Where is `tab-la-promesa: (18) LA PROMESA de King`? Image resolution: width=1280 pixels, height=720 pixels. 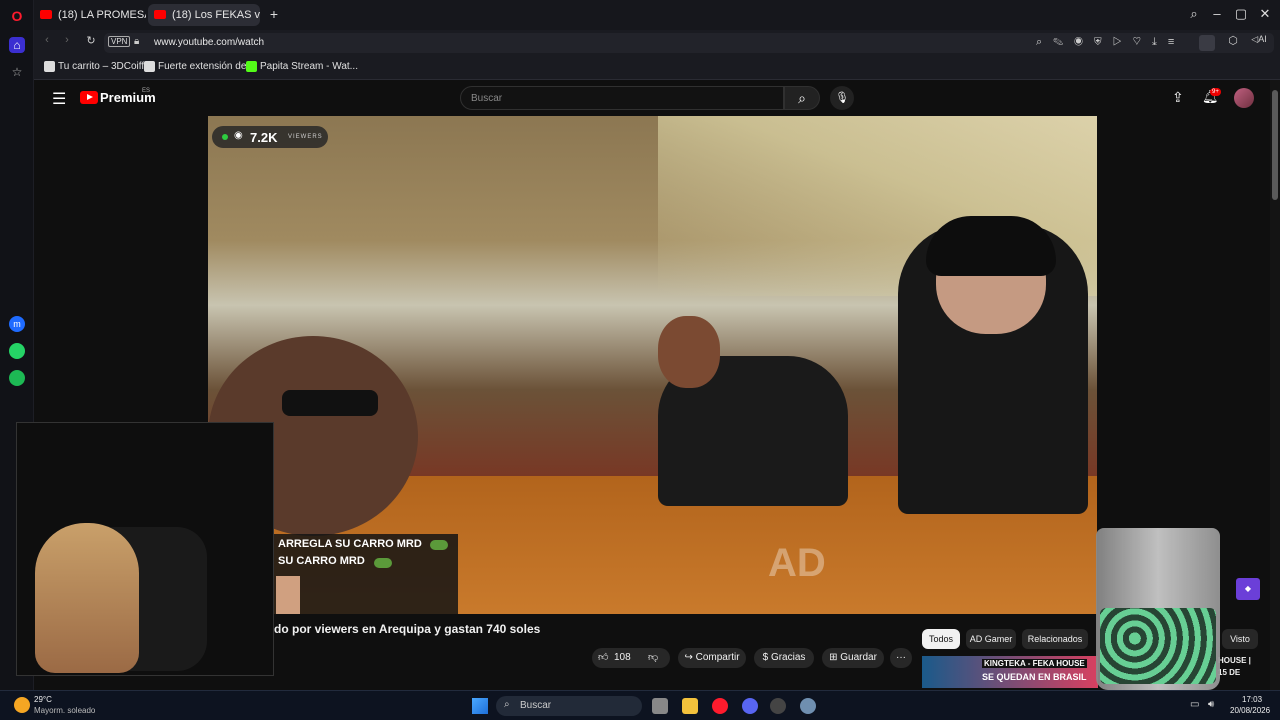 tab-la-promesa: (18) LA PROMESA de King is located at coordinates (90, 15).